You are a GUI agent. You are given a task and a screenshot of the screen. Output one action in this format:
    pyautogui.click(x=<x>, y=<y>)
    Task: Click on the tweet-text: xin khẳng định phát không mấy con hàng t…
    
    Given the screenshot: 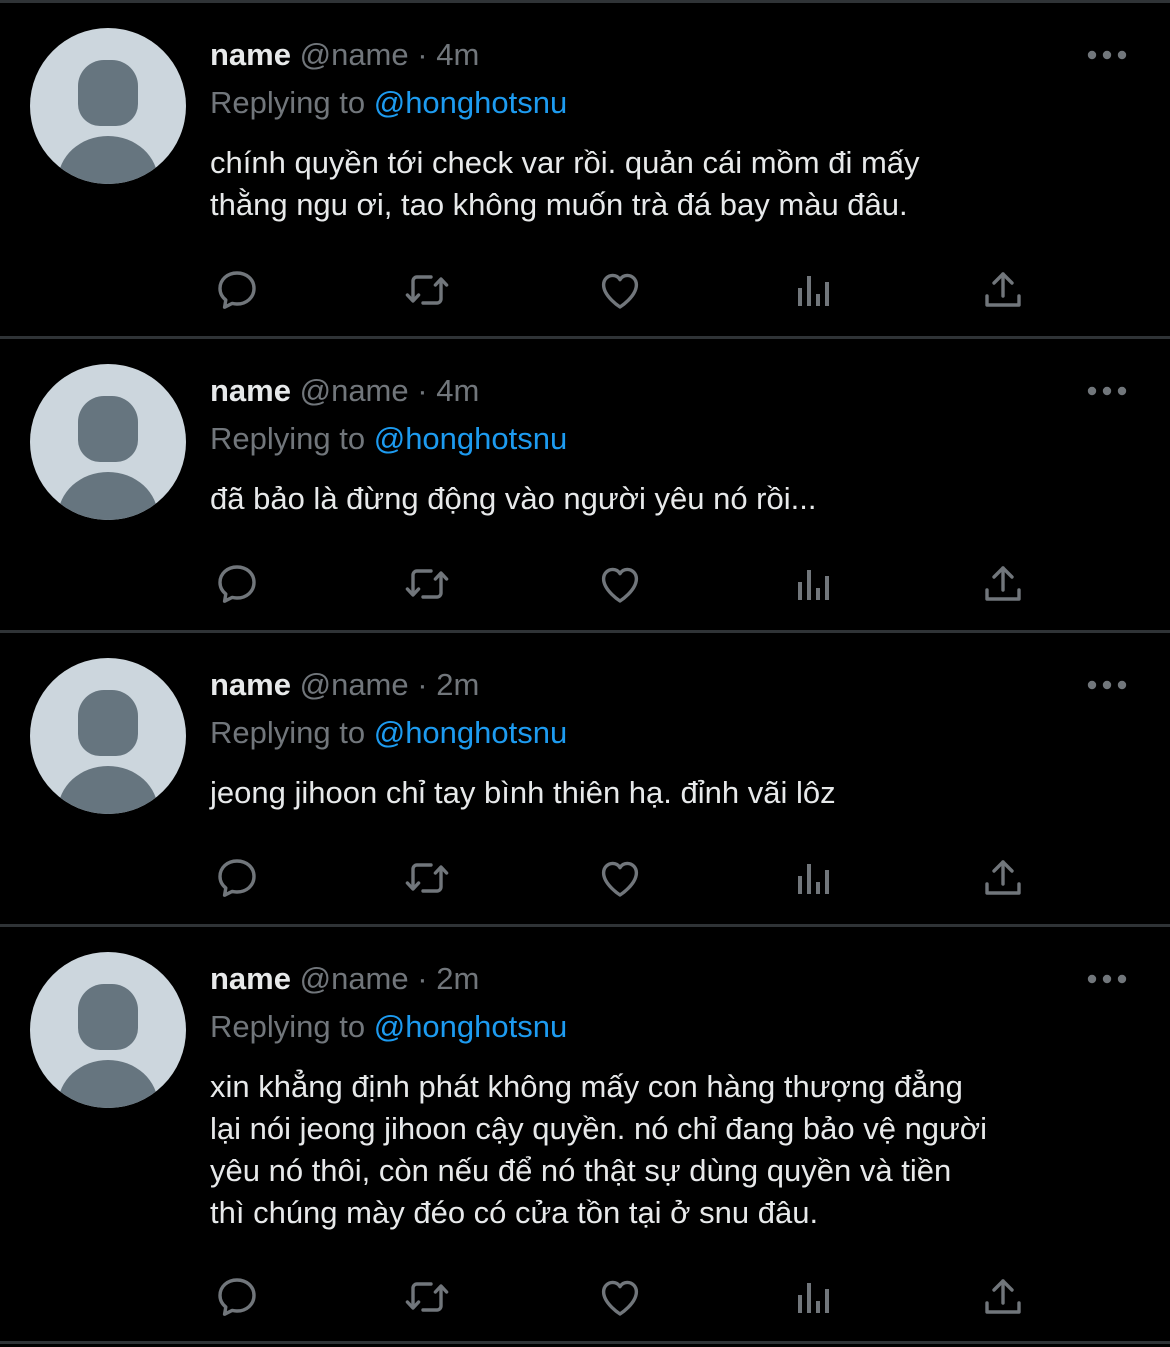 What is the action you would take?
    pyautogui.click(x=599, y=1149)
    